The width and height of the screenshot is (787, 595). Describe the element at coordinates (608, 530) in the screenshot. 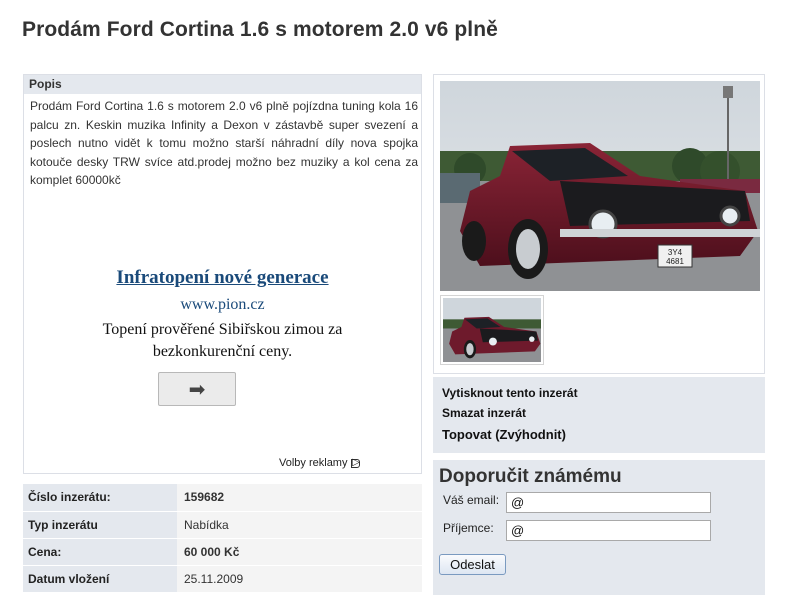

I see `recipient-field` at that location.